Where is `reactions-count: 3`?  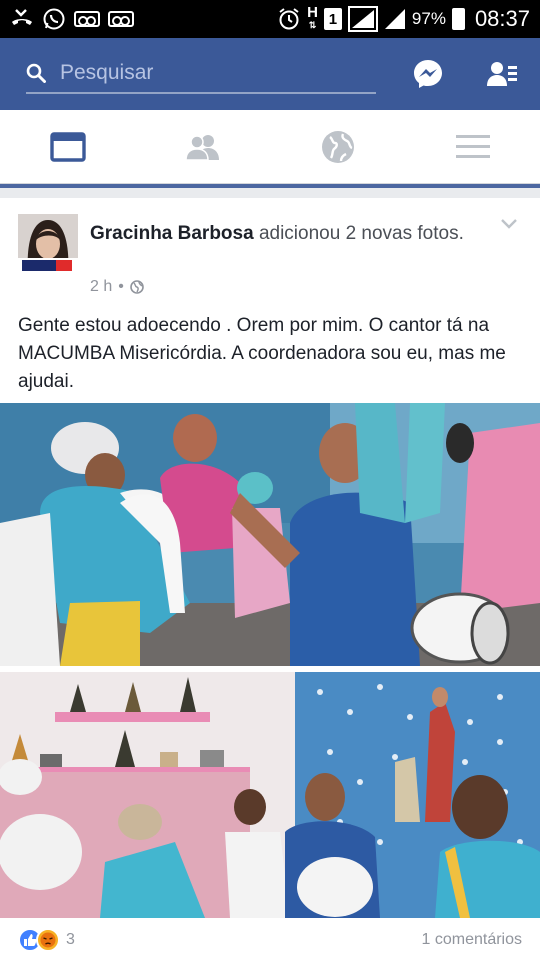 reactions-count: 3 is located at coordinates (70, 939).